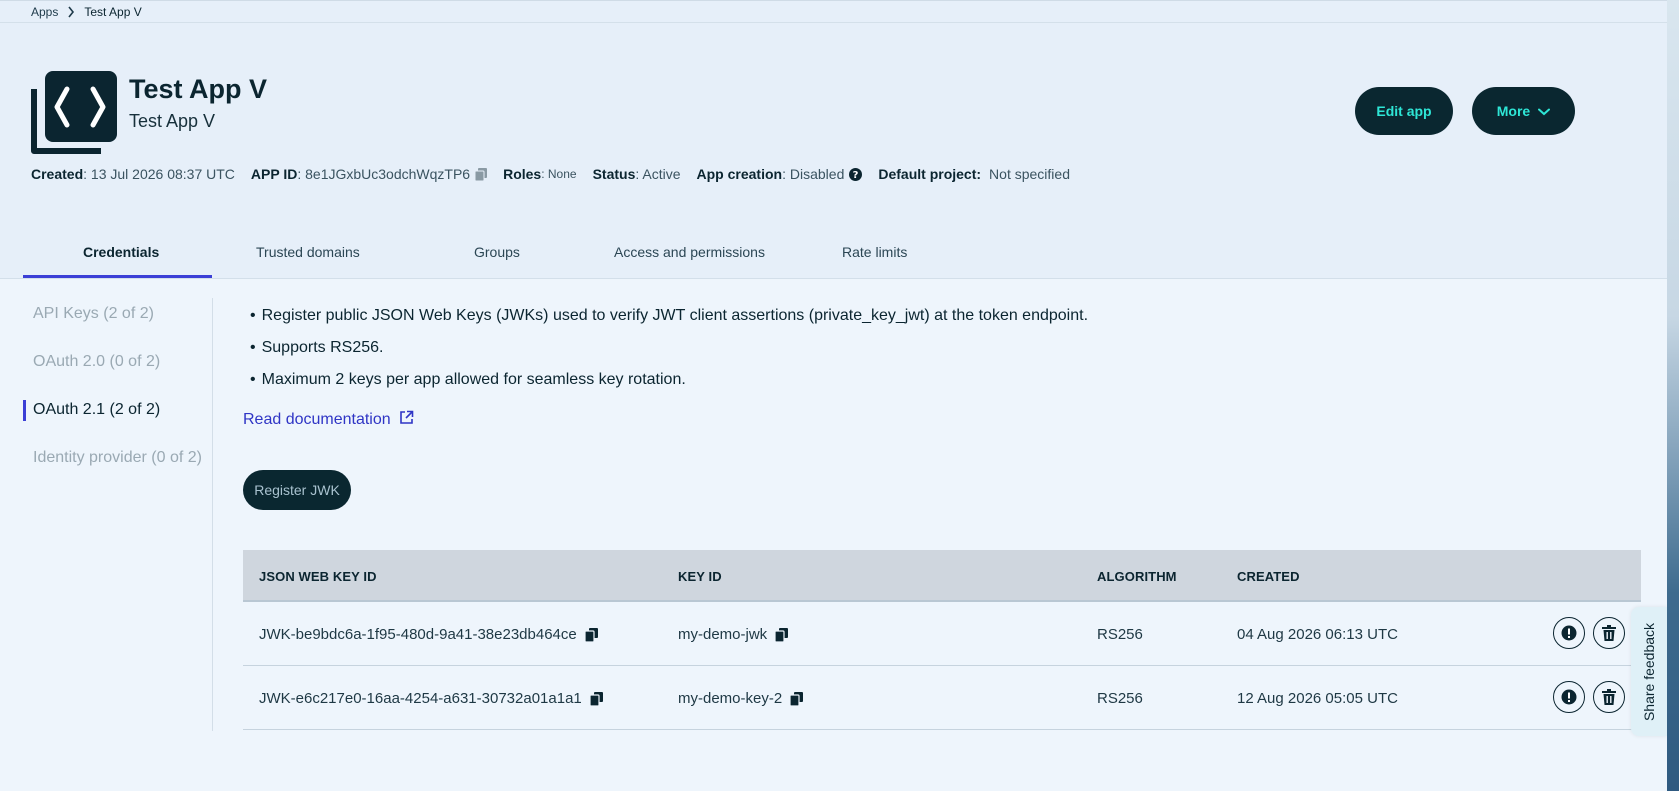  What do you see at coordinates (384, 174) in the screenshot?
I see `meta-appid-value: : 8e1JGxbUc3odchWqzTP6` at bounding box center [384, 174].